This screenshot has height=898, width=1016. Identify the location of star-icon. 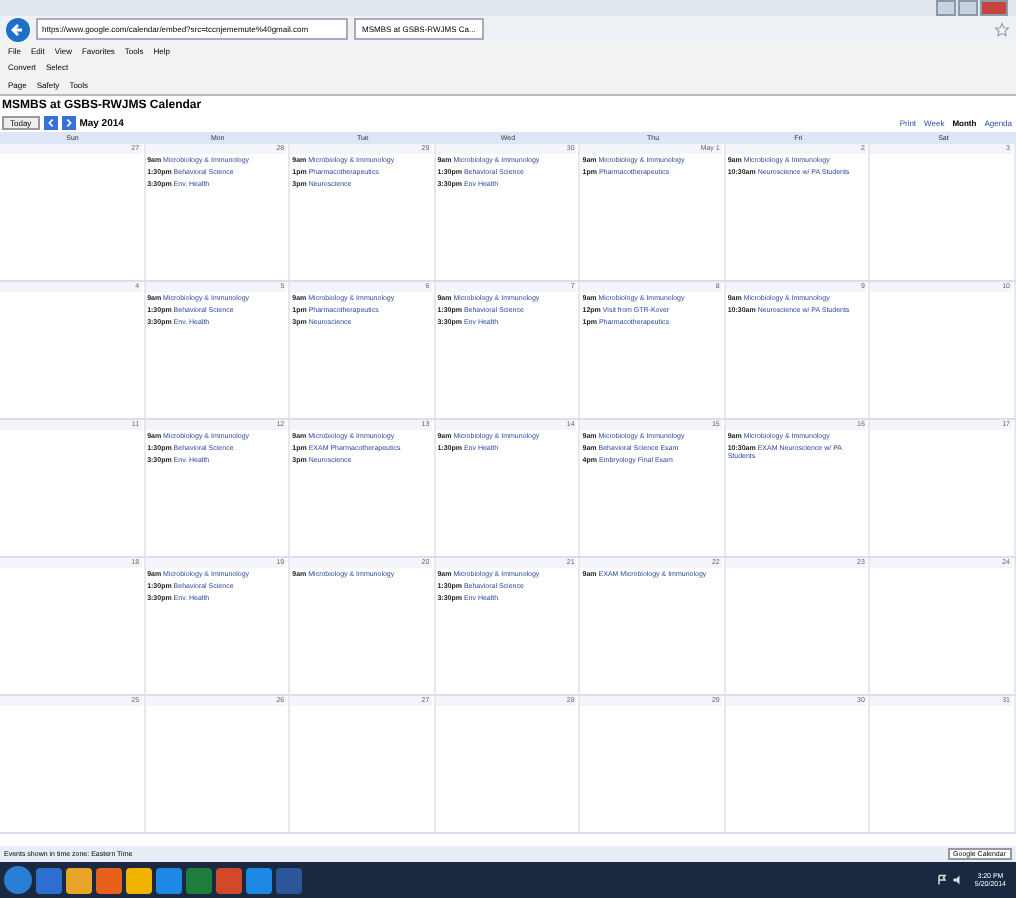
(1002, 29).